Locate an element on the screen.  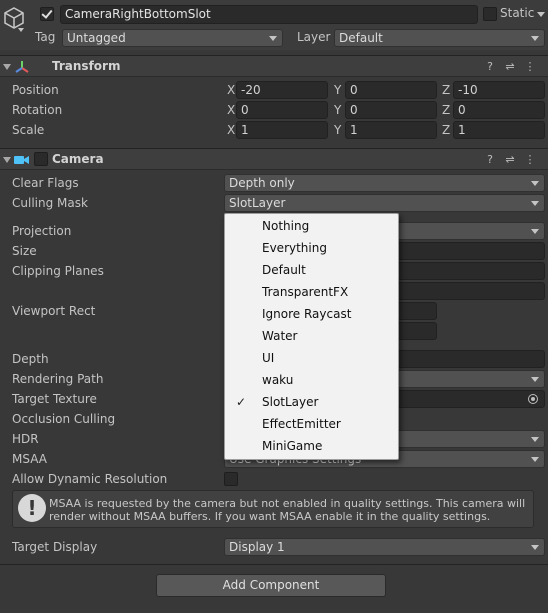
camera-header: Camera ? ⇌ ⋮ is located at coordinates (274, 159).